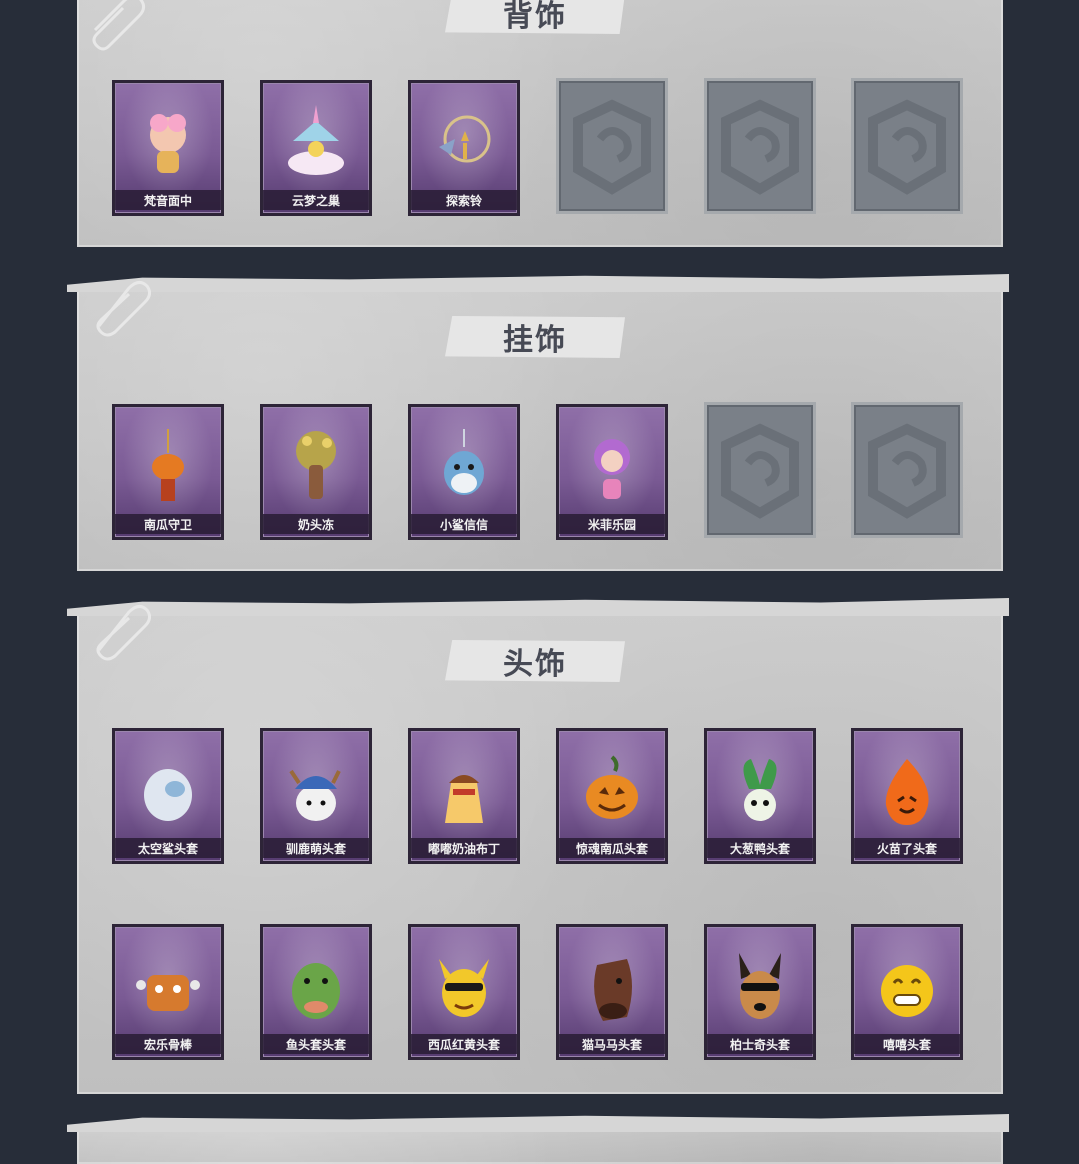 Image resolution: width=1079 pixels, height=1164 pixels. I want to click on section-title: 背饰, so click(535, 17).